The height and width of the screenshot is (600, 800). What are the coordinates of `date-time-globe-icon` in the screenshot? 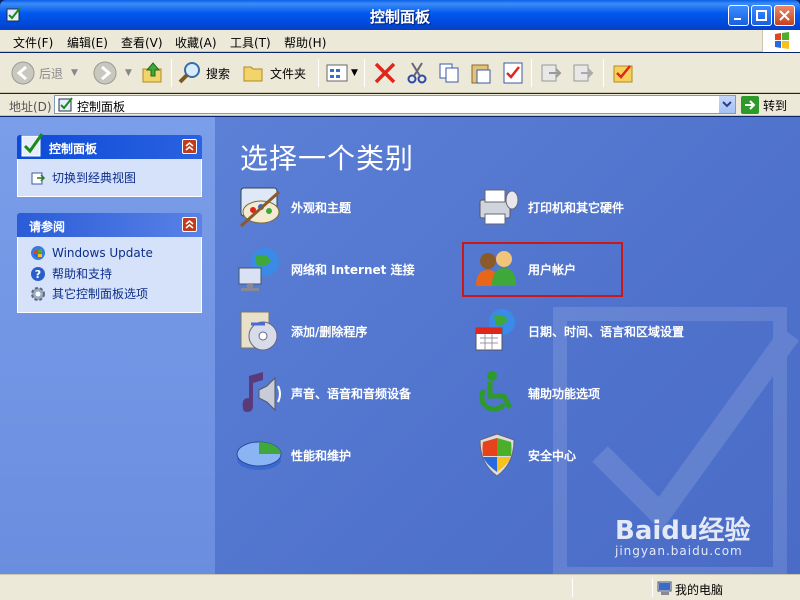 It's located at (495, 330).